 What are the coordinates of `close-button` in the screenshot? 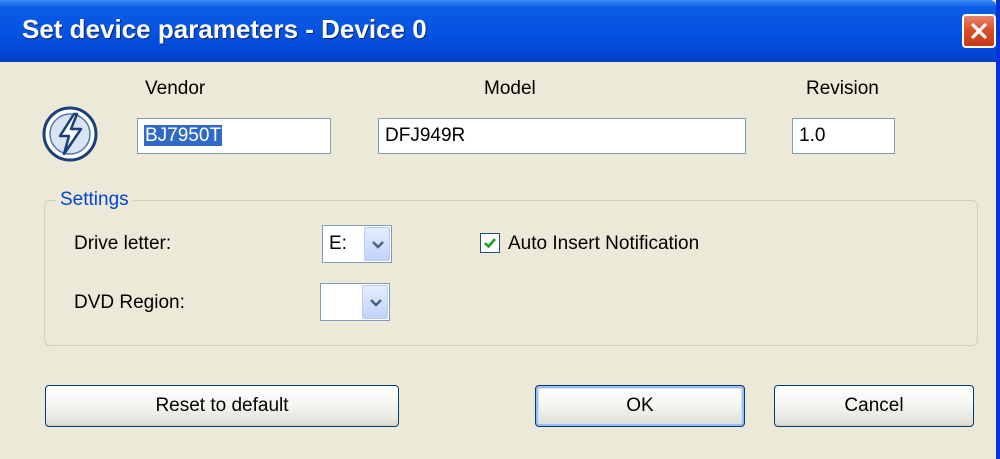 It's located at (979, 31).